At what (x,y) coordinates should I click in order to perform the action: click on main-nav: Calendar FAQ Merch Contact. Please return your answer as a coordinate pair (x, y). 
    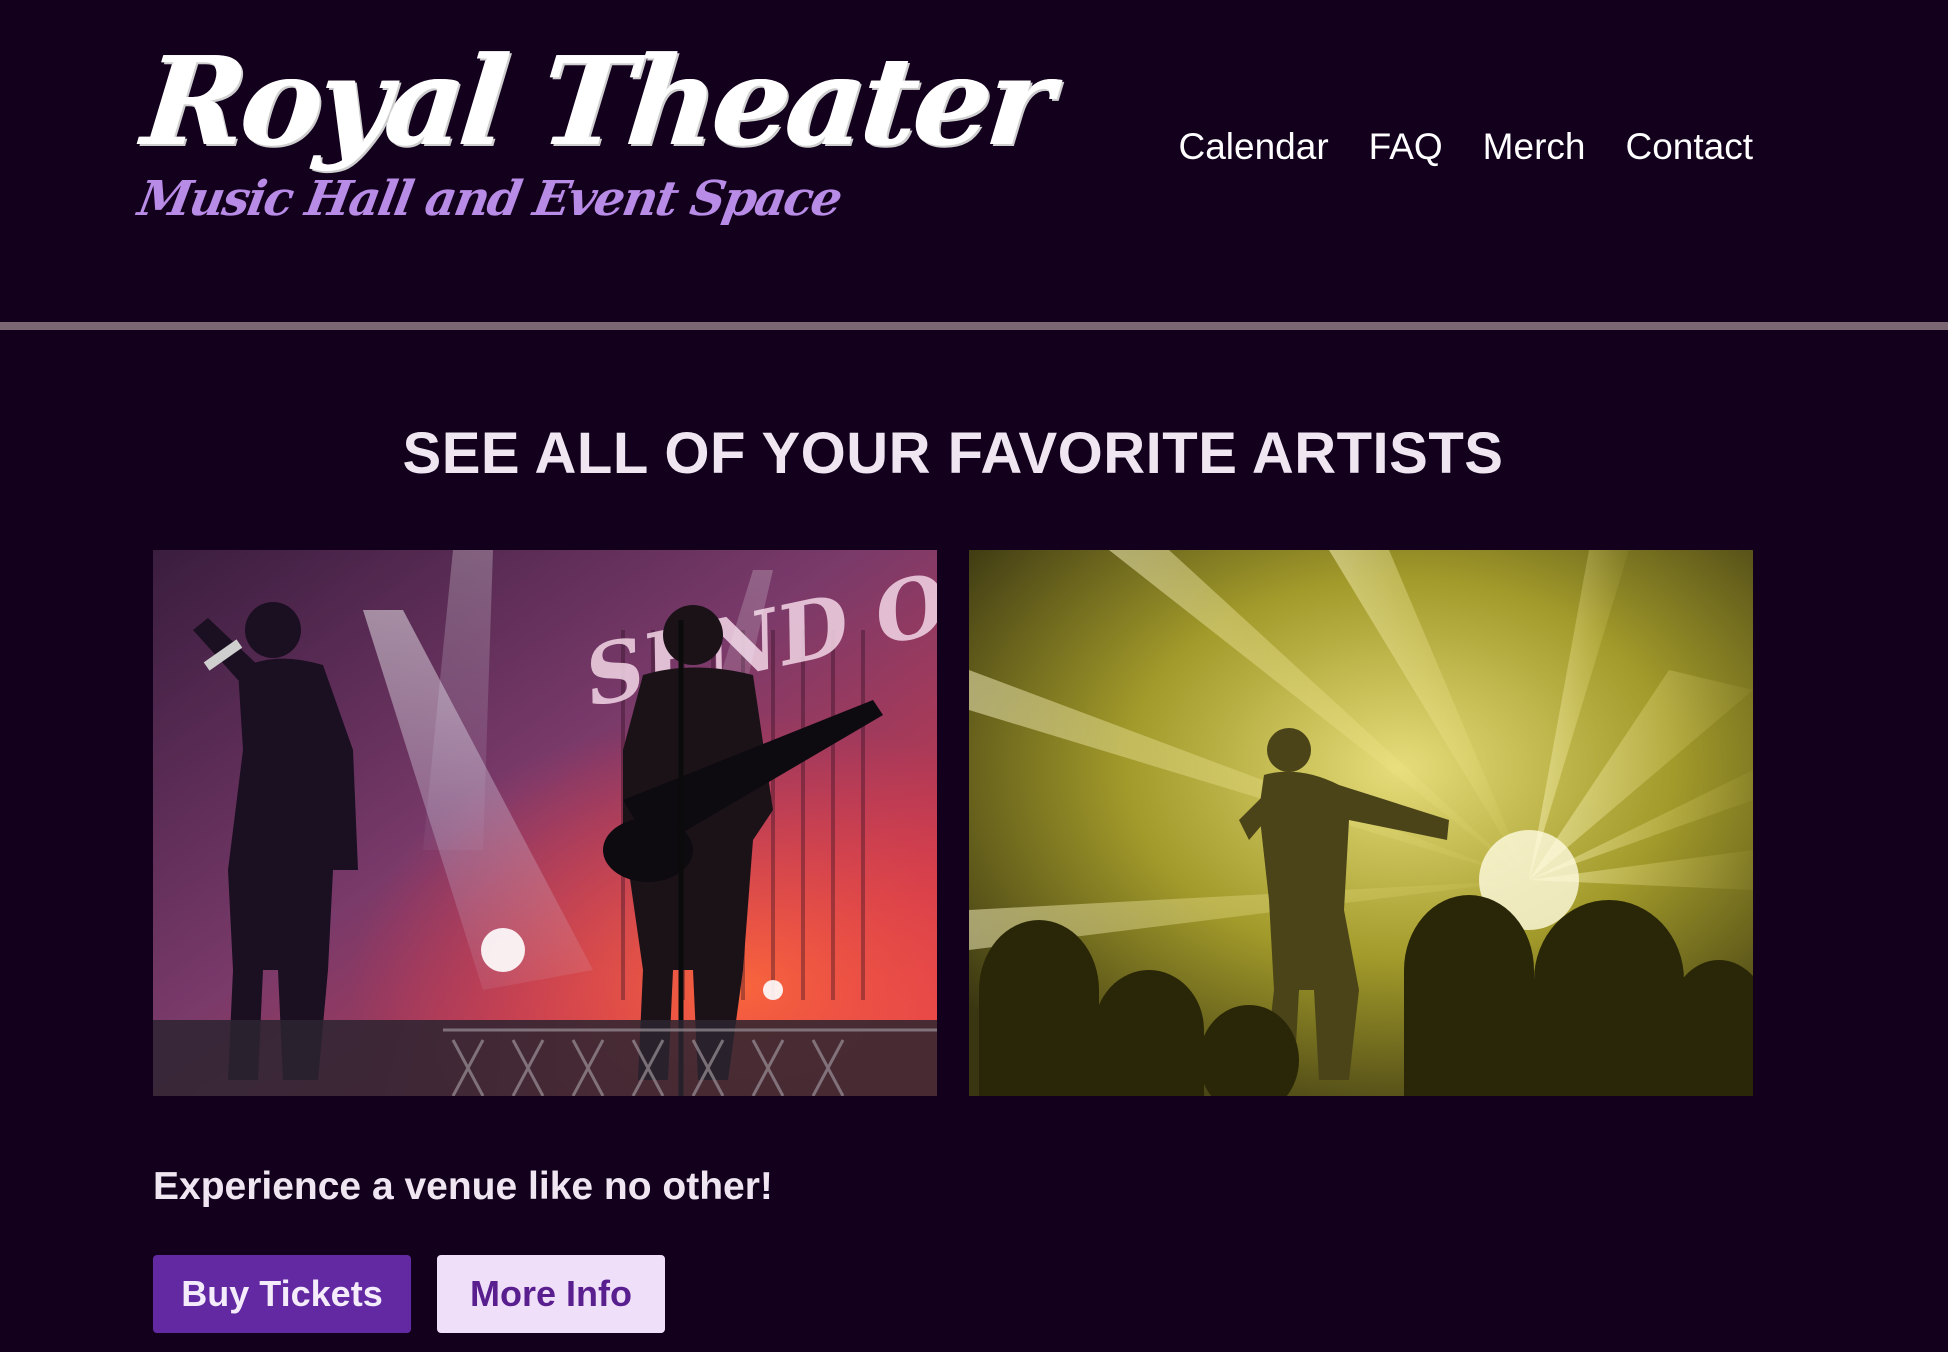
    Looking at the image, I should click on (1465, 147).